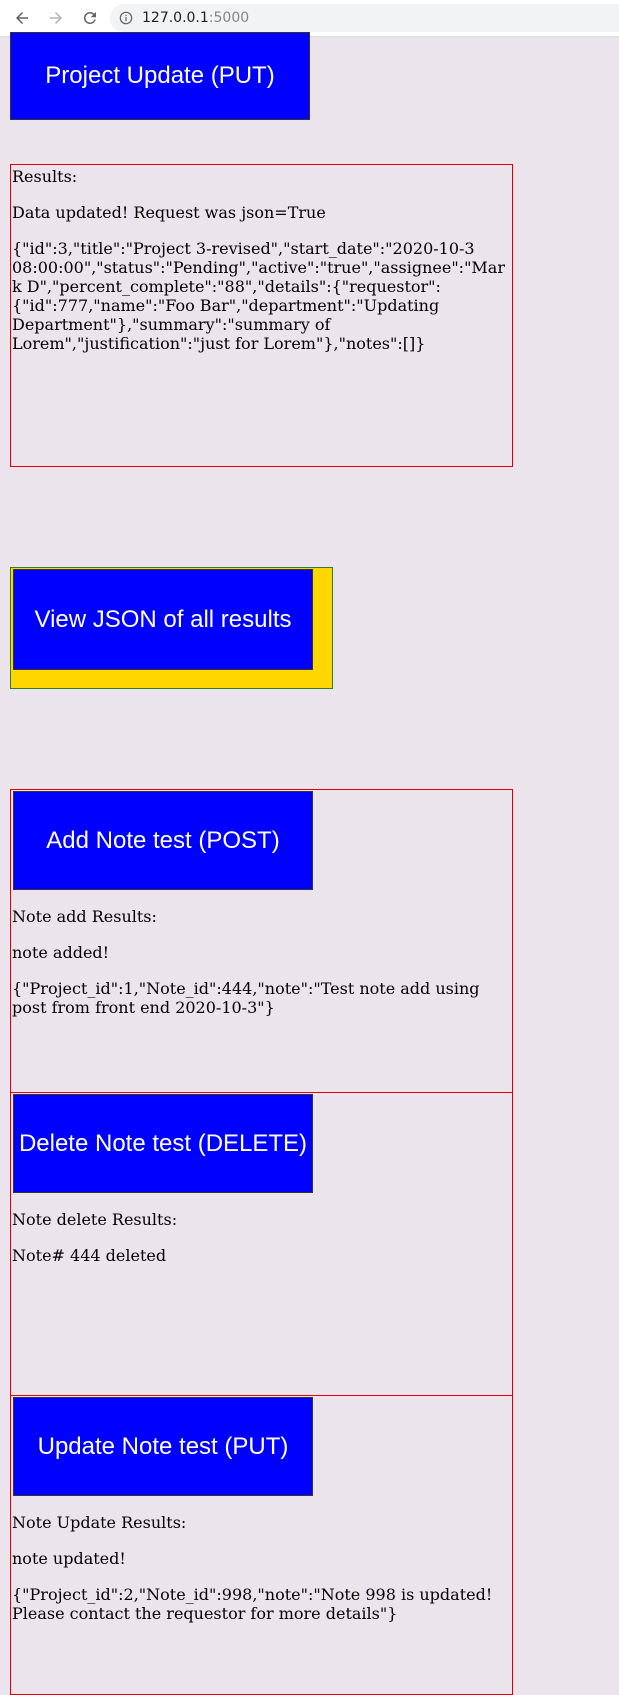 Image resolution: width=619 pixels, height=1695 pixels. What do you see at coordinates (126, 18) in the screenshot?
I see `info-icon` at bounding box center [126, 18].